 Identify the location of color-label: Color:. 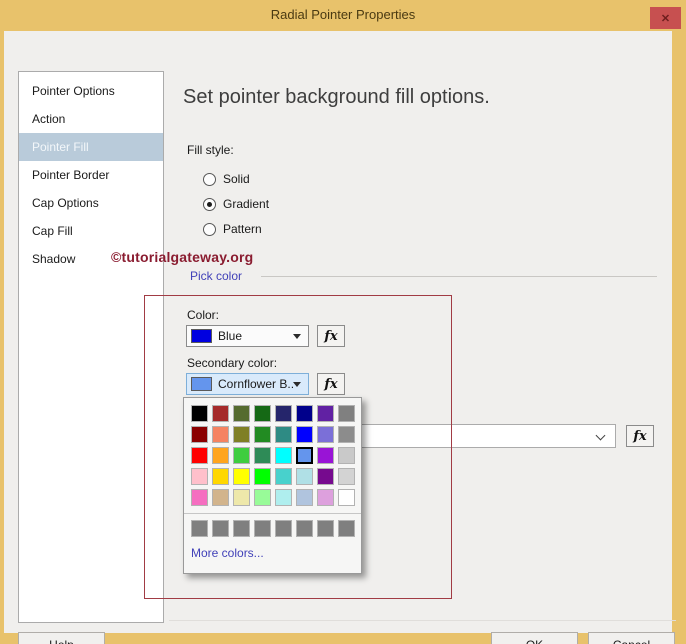
(203, 315).